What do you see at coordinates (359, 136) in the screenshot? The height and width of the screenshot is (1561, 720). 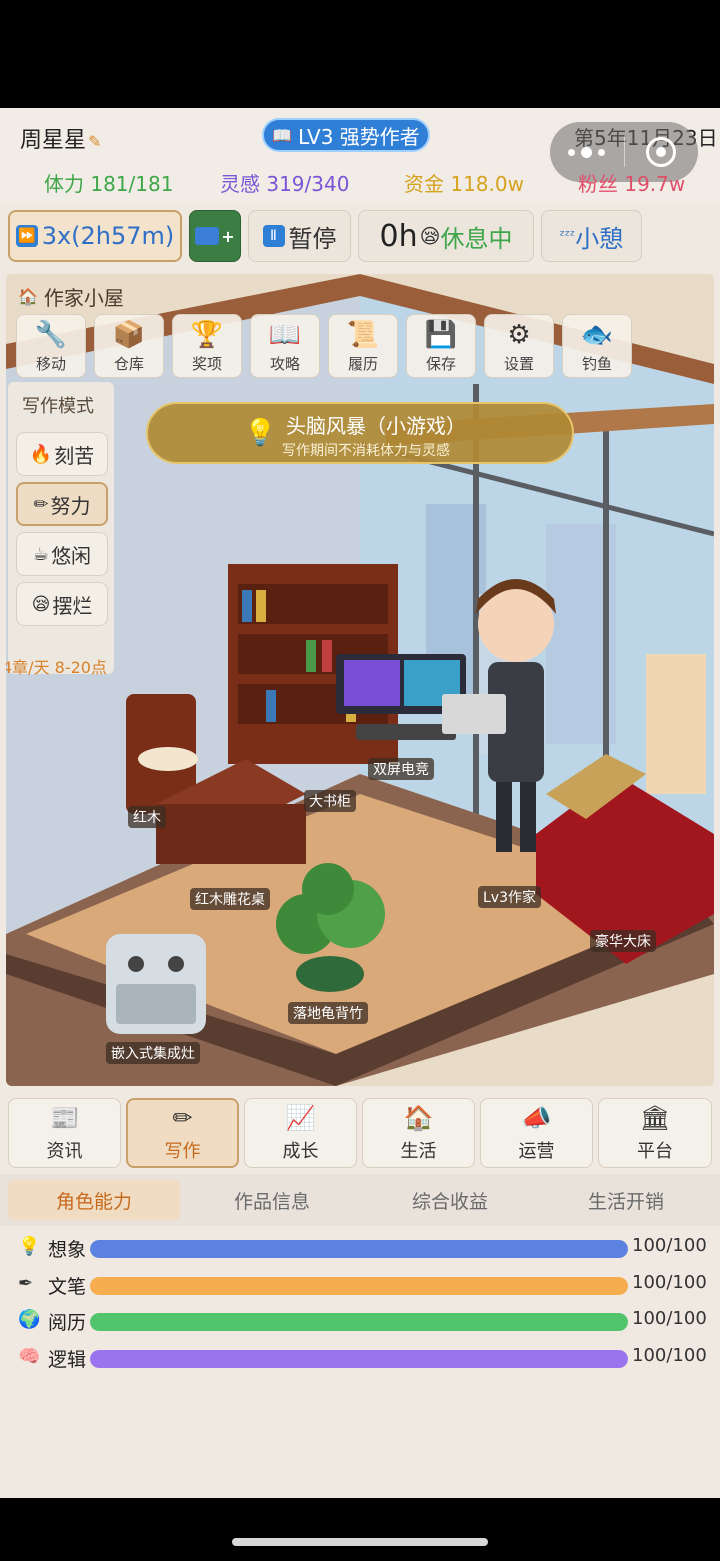 I see `level-badge-label: LV3 强势作者` at bounding box center [359, 136].